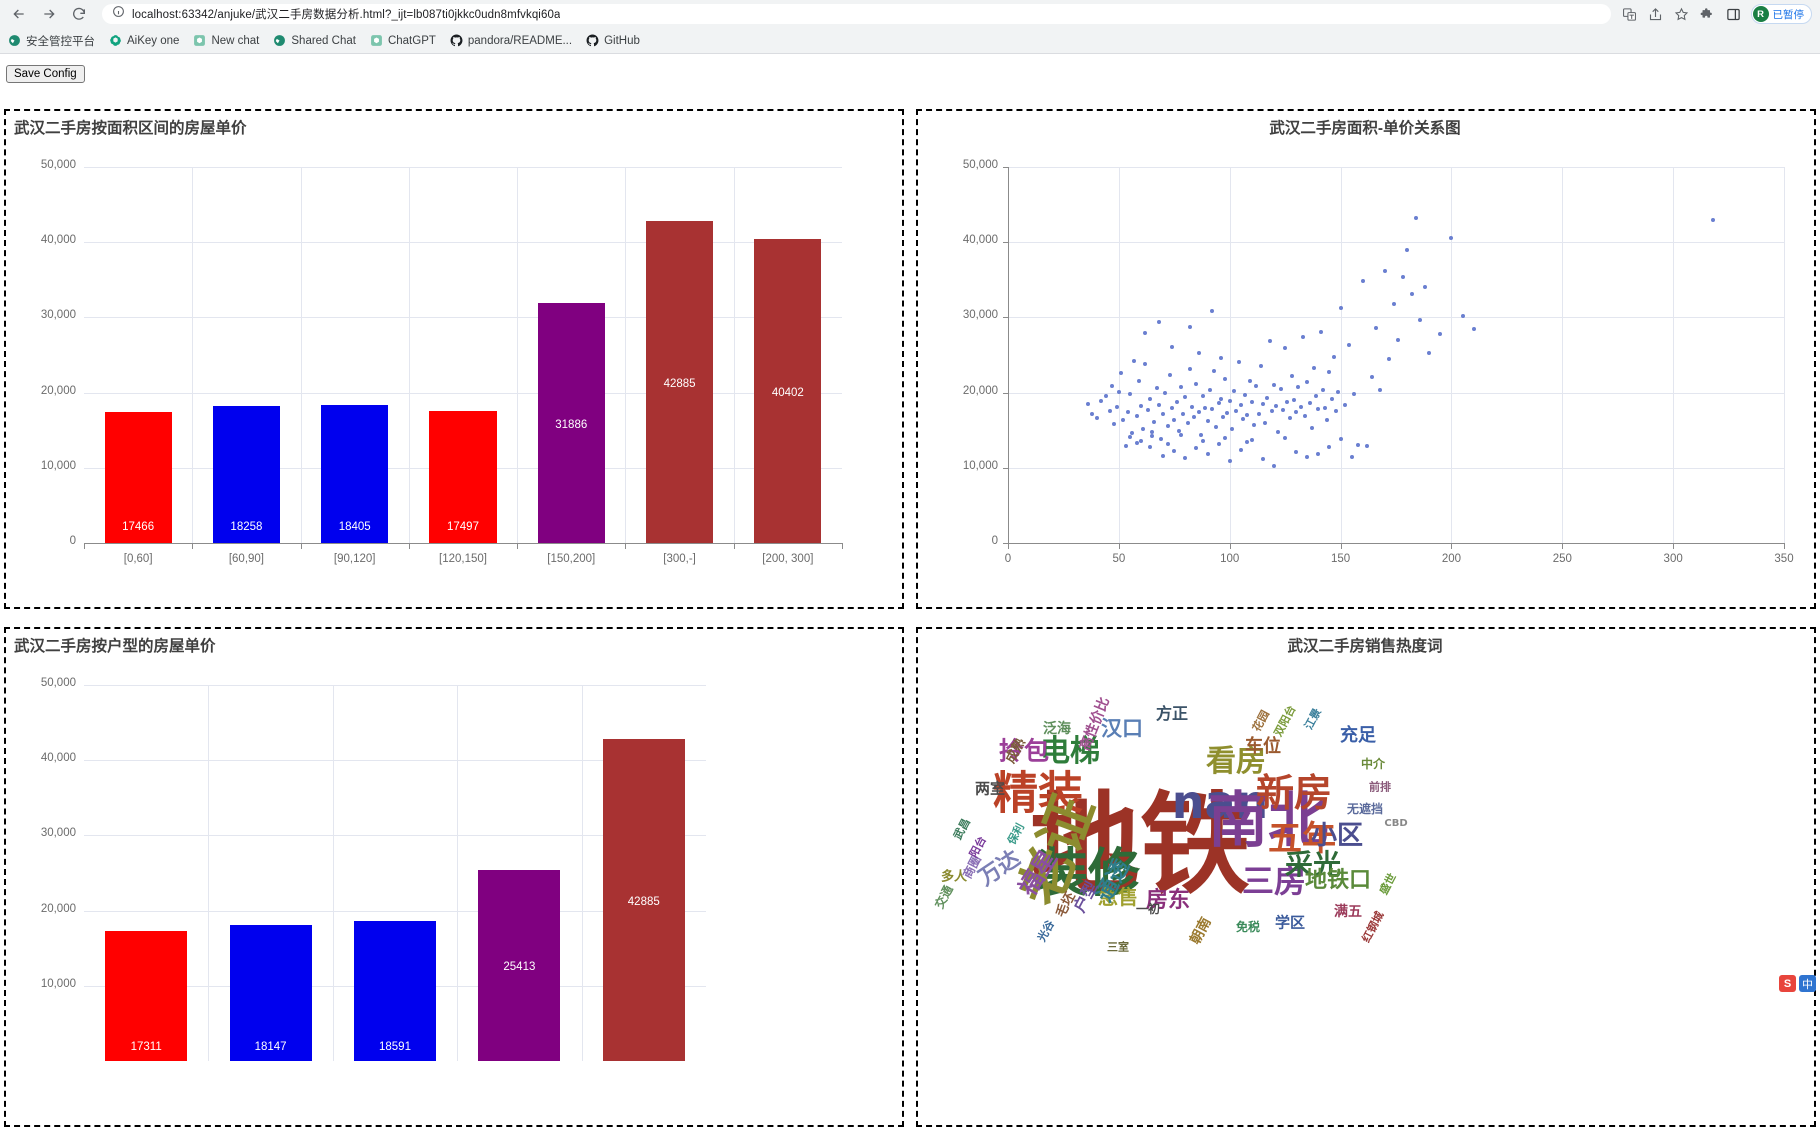 The width and height of the screenshot is (1820, 1127). What do you see at coordinates (1781, 14) in the screenshot?
I see `profile-chip: R 已暂停` at bounding box center [1781, 14].